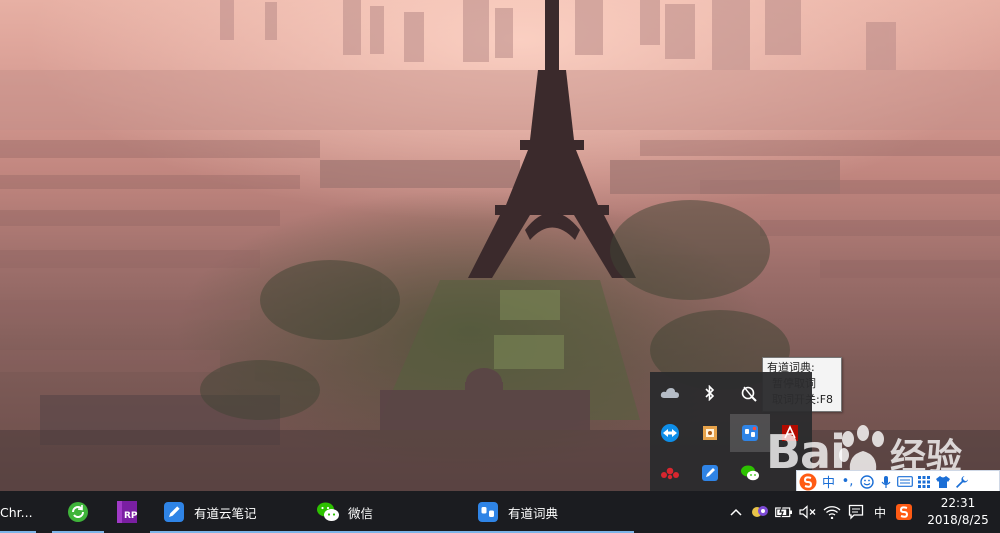  What do you see at coordinates (784, 512) in the screenshot?
I see `battery-power-icon` at bounding box center [784, 512].